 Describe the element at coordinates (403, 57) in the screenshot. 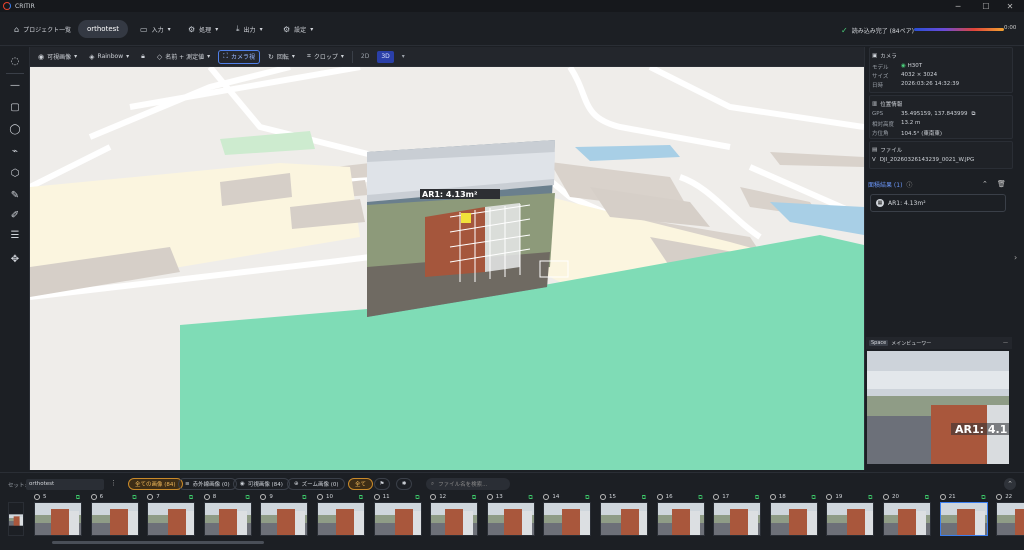

I see `mode-dropdown: ▾` at that location.